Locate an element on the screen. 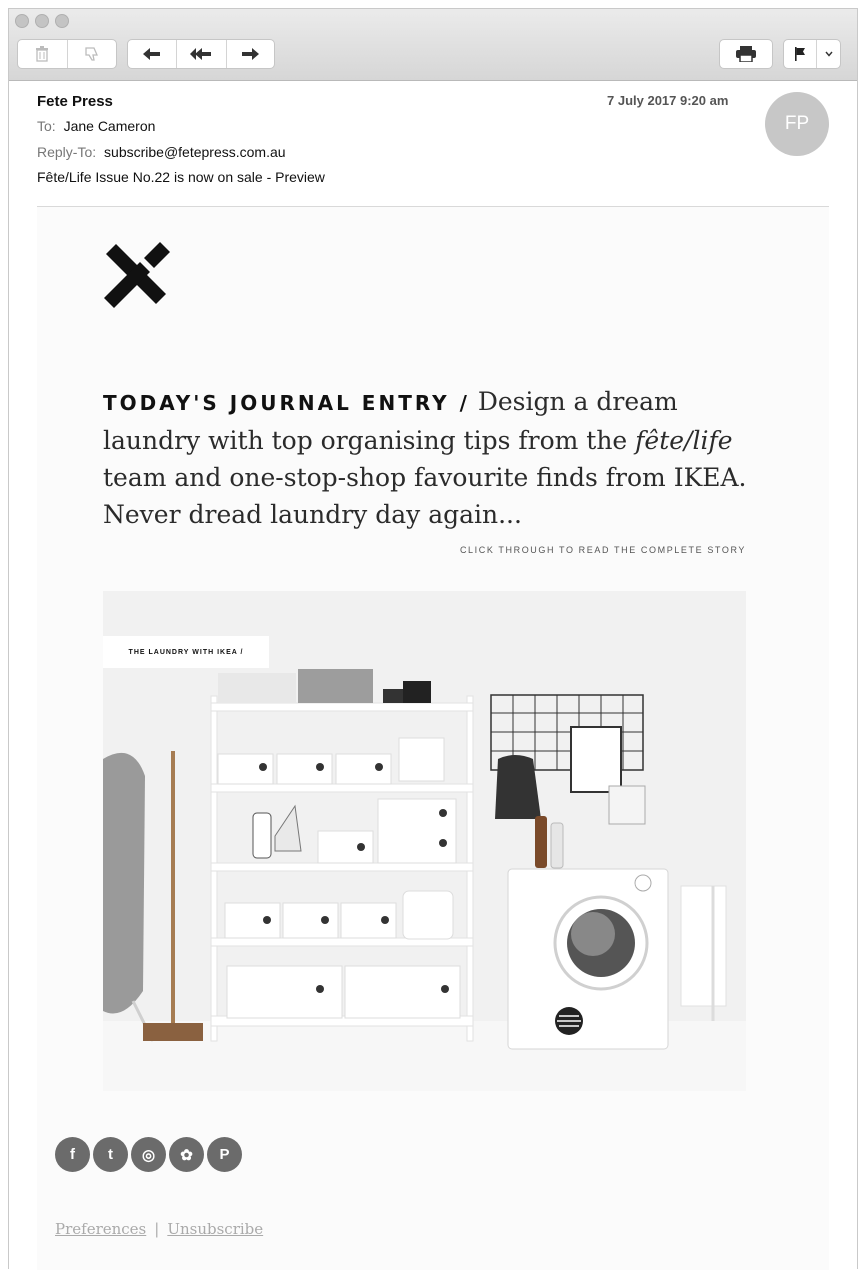  delete-junk-group is located at coordinates (67, 54).